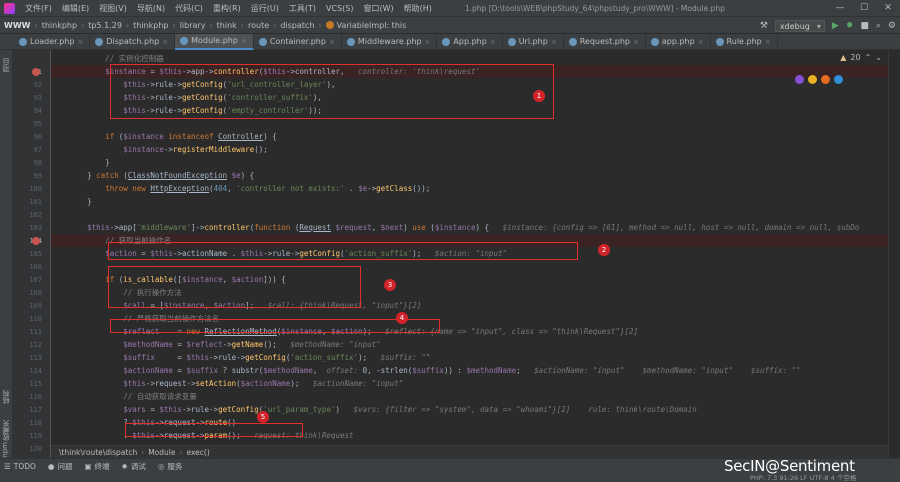  I want to click on code-token: ();, so click(277, 344).